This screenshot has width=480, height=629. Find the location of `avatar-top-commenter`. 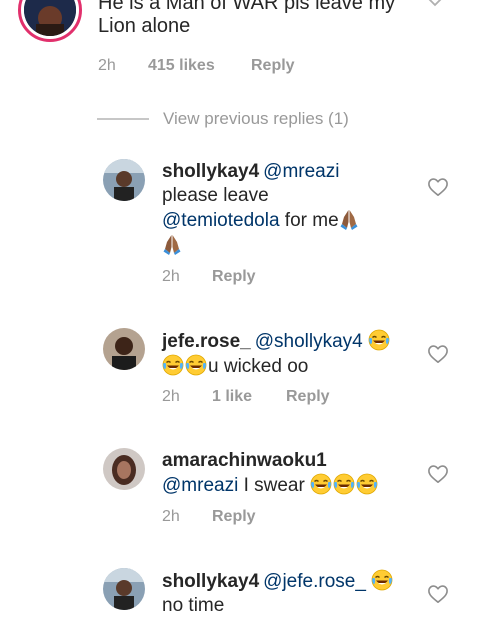

avatar-top-commenter is located at coordinates (50, 21).